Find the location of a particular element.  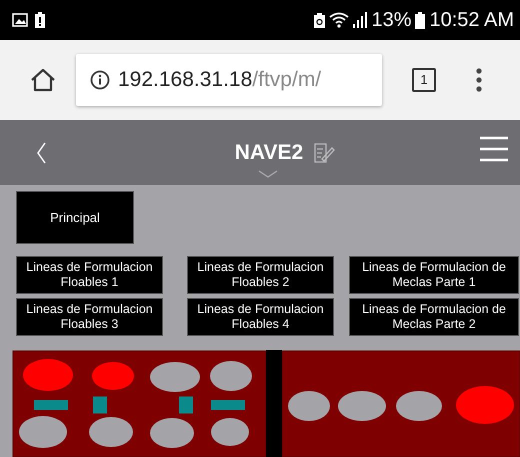

address-bar: 192.168.31.18/ftvp/m/ is located at coordinates (229, 80).